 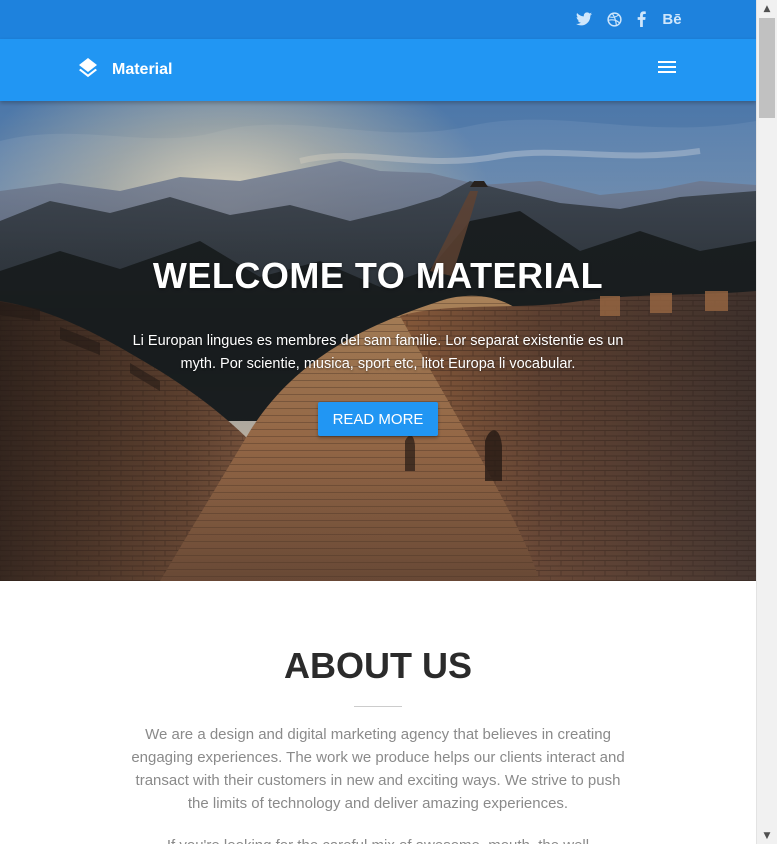 What do you see at coordinates (767, 8) in the screenshot?
I see `scroll-up-arrow-icon: ▲` at bounding box center [767, 8].